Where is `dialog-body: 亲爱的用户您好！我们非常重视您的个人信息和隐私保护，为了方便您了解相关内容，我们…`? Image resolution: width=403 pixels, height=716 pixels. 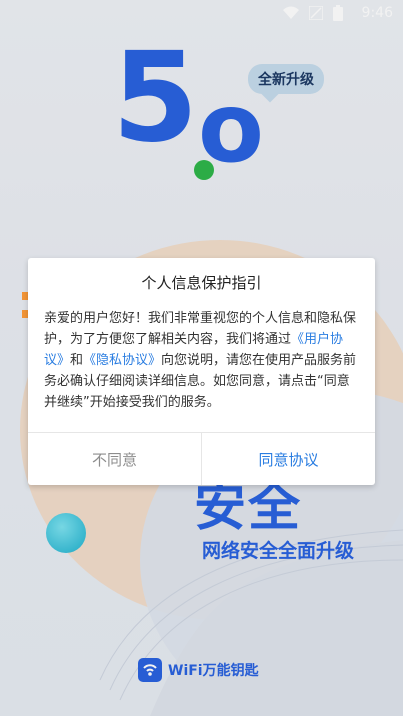
dialog-body: 亲爱的用户您好！我们非常重视您的个人信息和隐私保护，为了方便您了解相关内容，我们… is located at coordinates (202, 360).